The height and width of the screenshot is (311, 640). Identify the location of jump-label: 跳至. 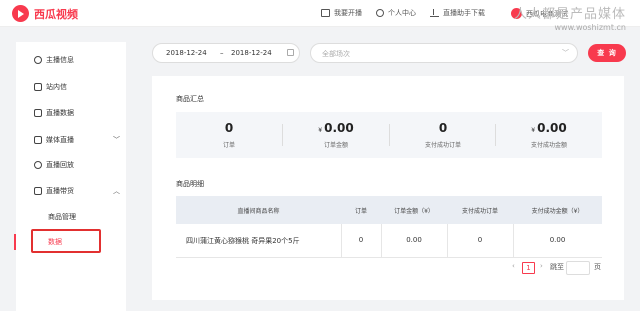
(557, 267).